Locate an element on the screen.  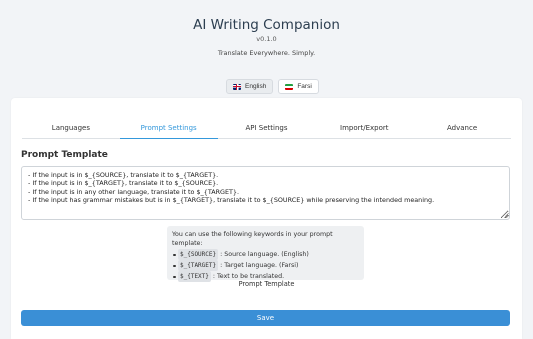
uk-flag-icon is located at coordinates (237, 86).